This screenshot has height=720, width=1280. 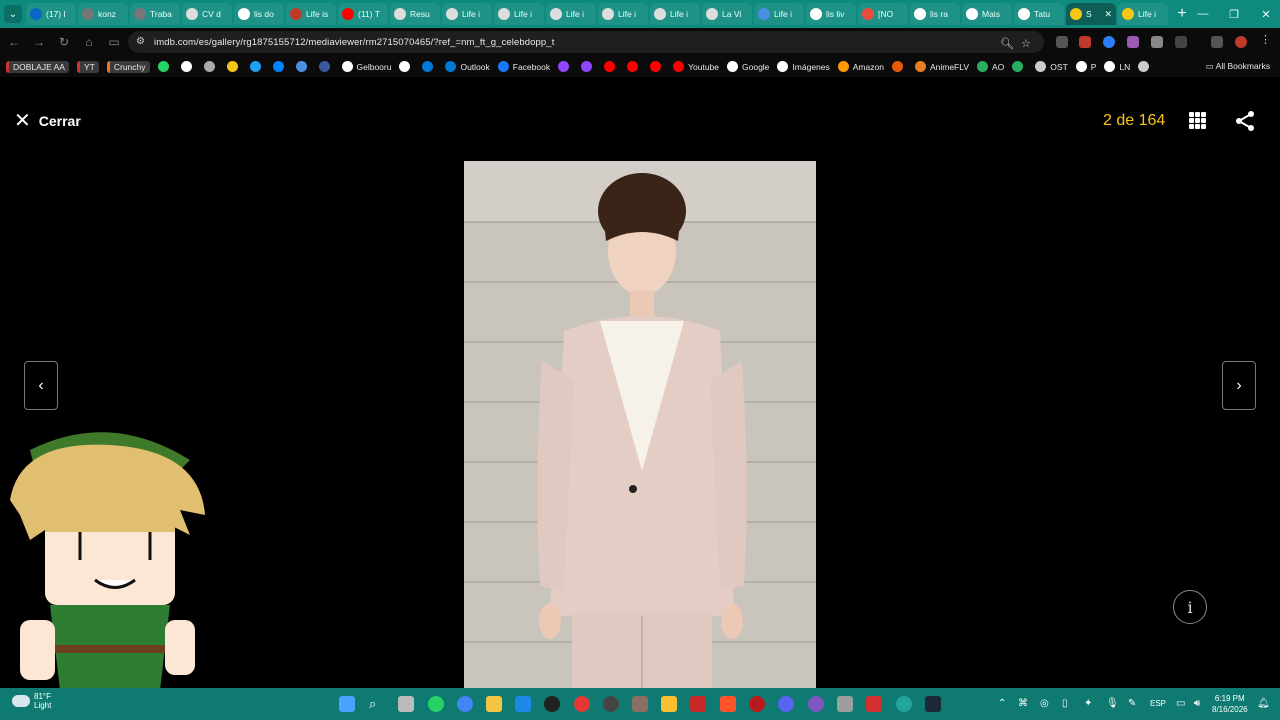 What do you see at coordinates (523, 66) in the screenshot?
I see `bookmark-item: Facebook` at bounding box center [523, 66].